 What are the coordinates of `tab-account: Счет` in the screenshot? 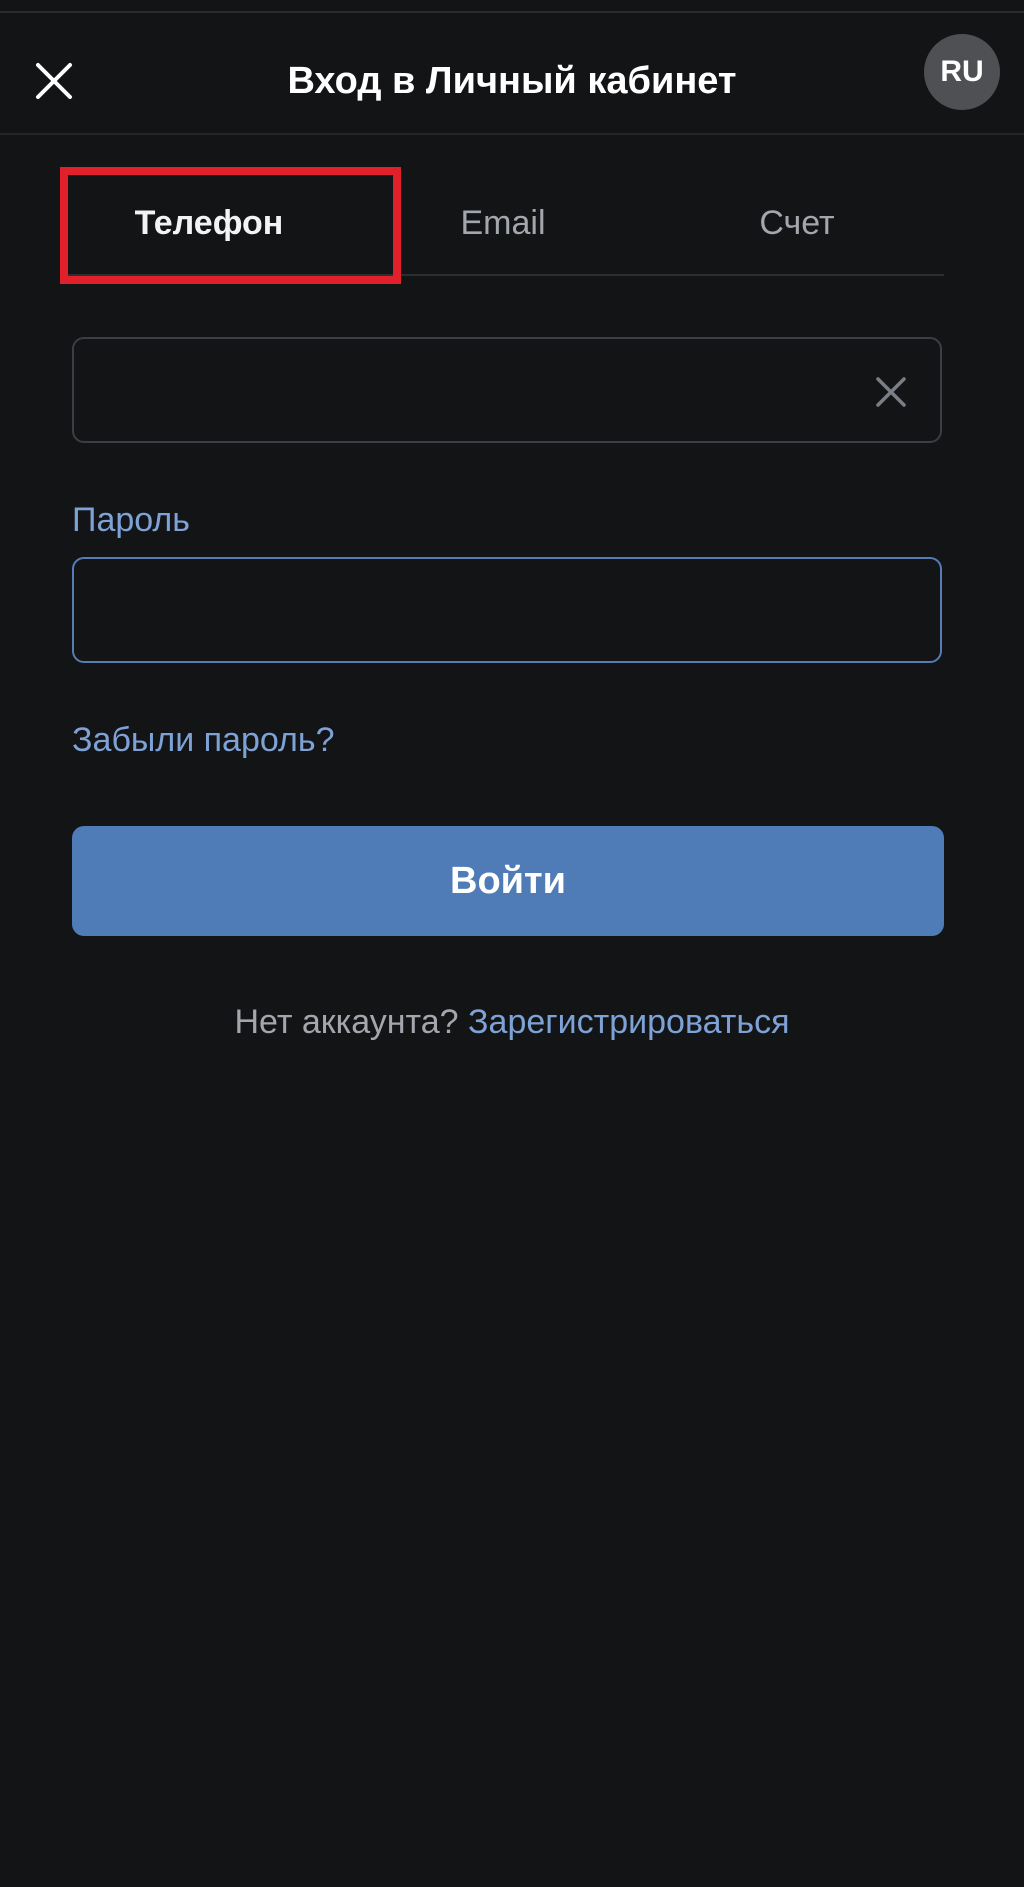 It's located at (797, 221).